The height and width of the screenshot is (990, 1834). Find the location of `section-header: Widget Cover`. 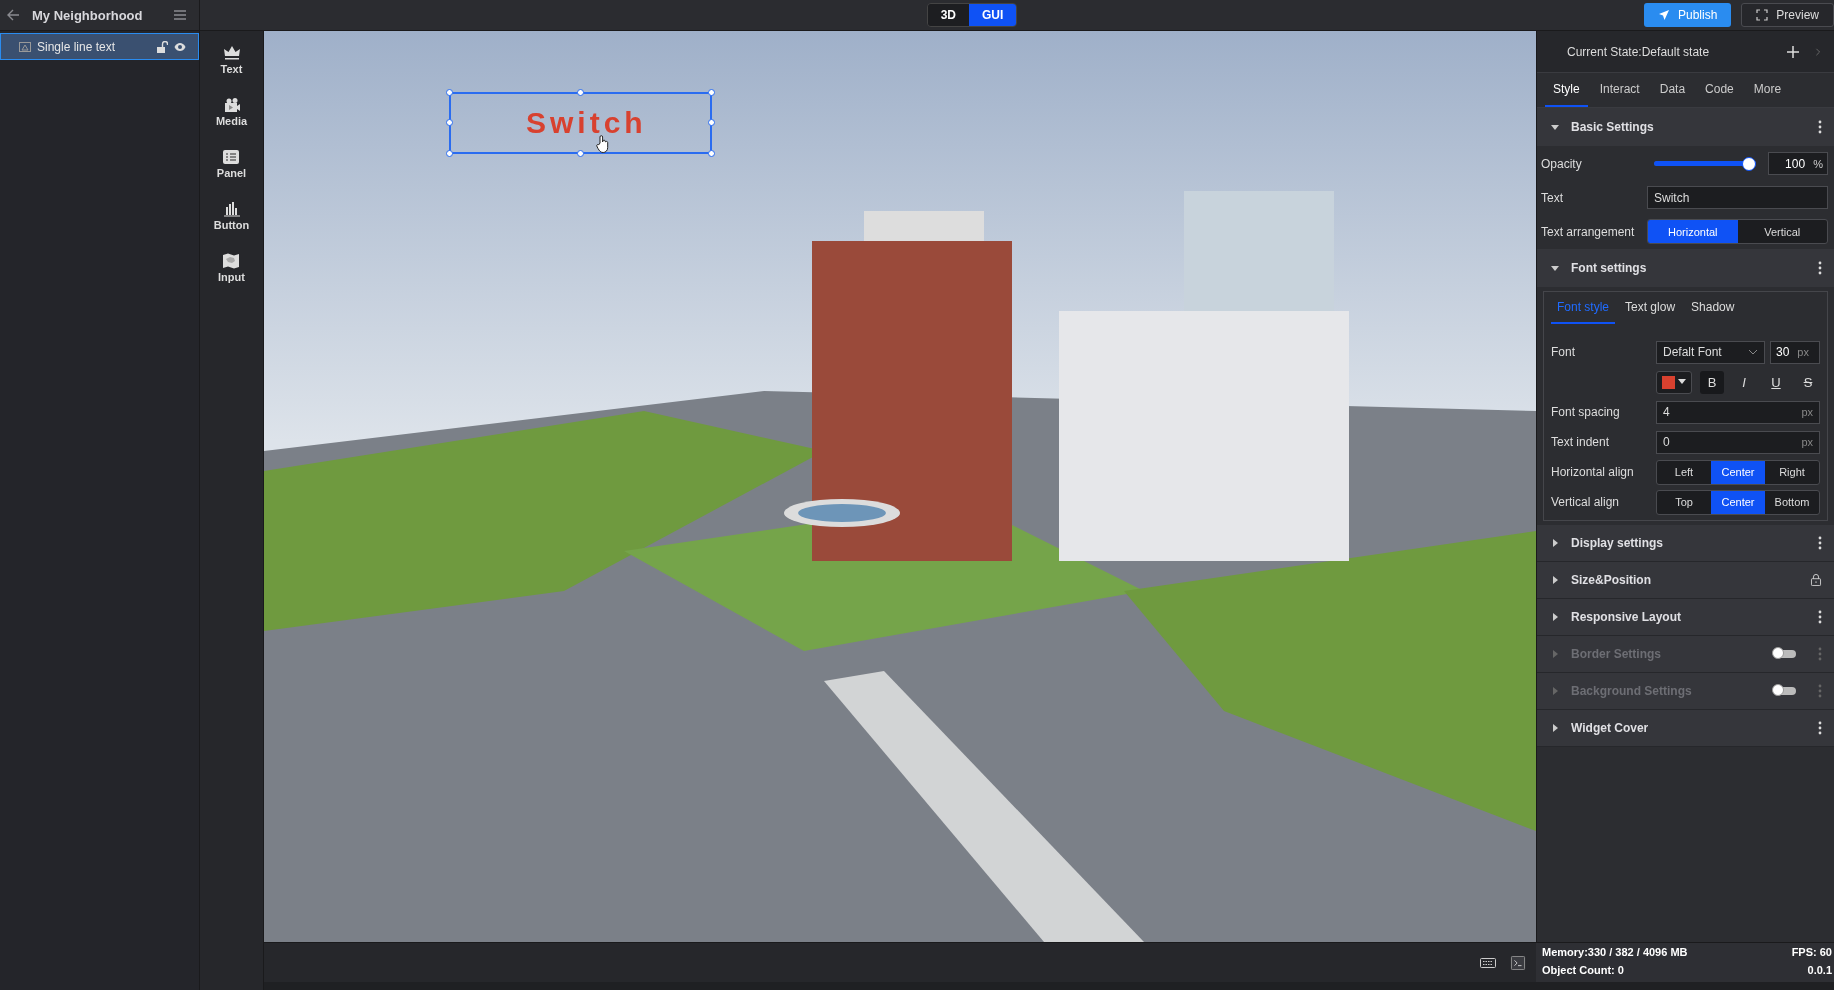

section-header: Widget Cover is located at coordinates (1685, 728).